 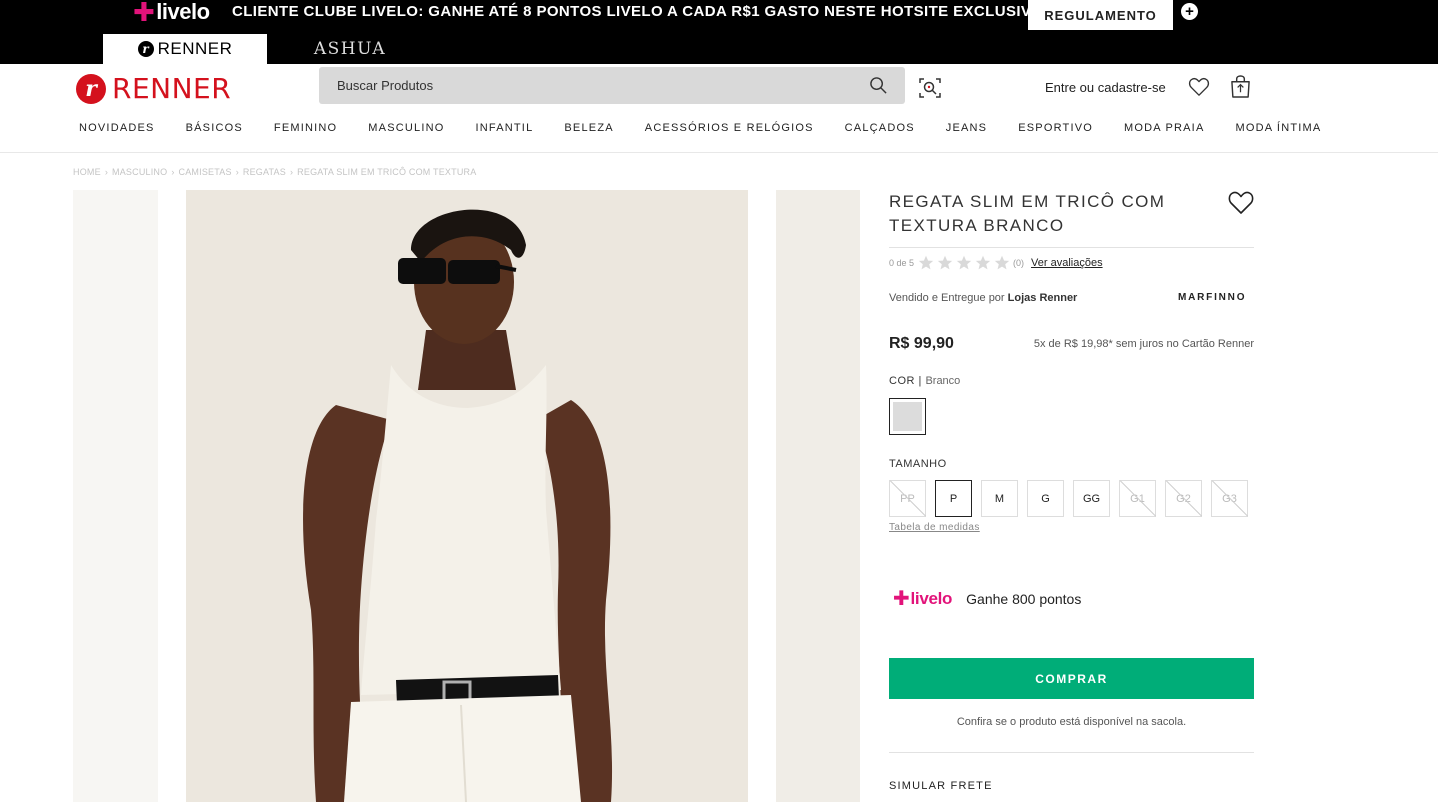 What do you see at coordinates (1240, 86) in the screenshot?
I see `shopping-bag-icon` at bounding box center [1240, 86].